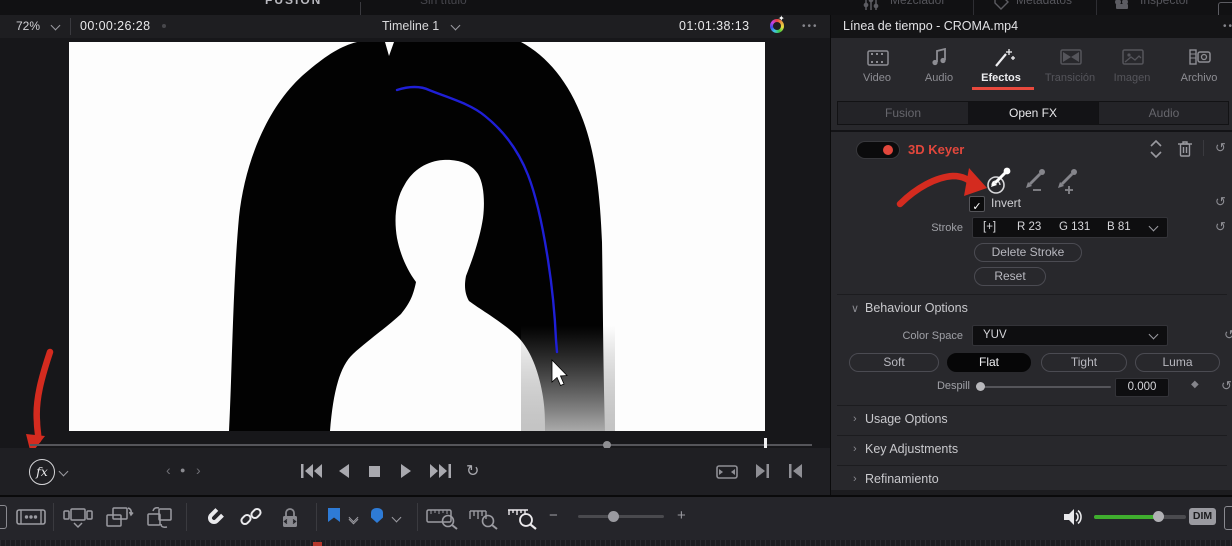  I want to click on viewer-zoom-select: 72%, so click(28, 26).